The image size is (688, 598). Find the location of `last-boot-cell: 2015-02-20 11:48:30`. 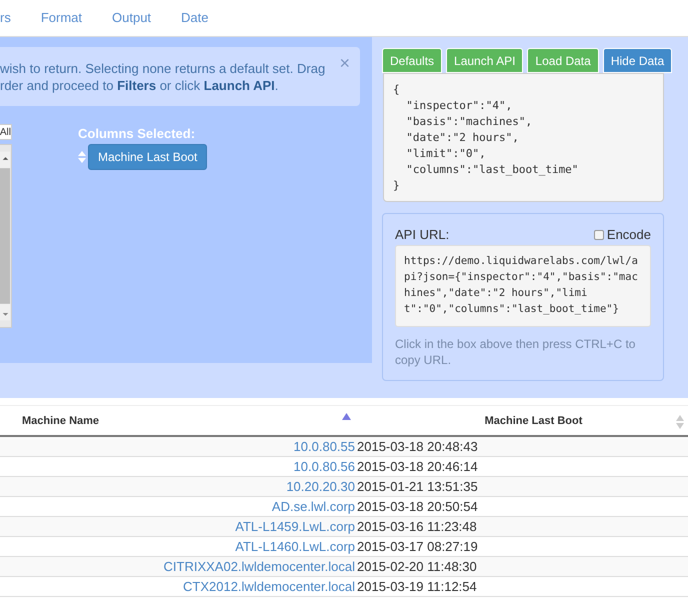

last-boot-cell: 2015-02-20 11:48:30 is located at coordinates (417, 566).